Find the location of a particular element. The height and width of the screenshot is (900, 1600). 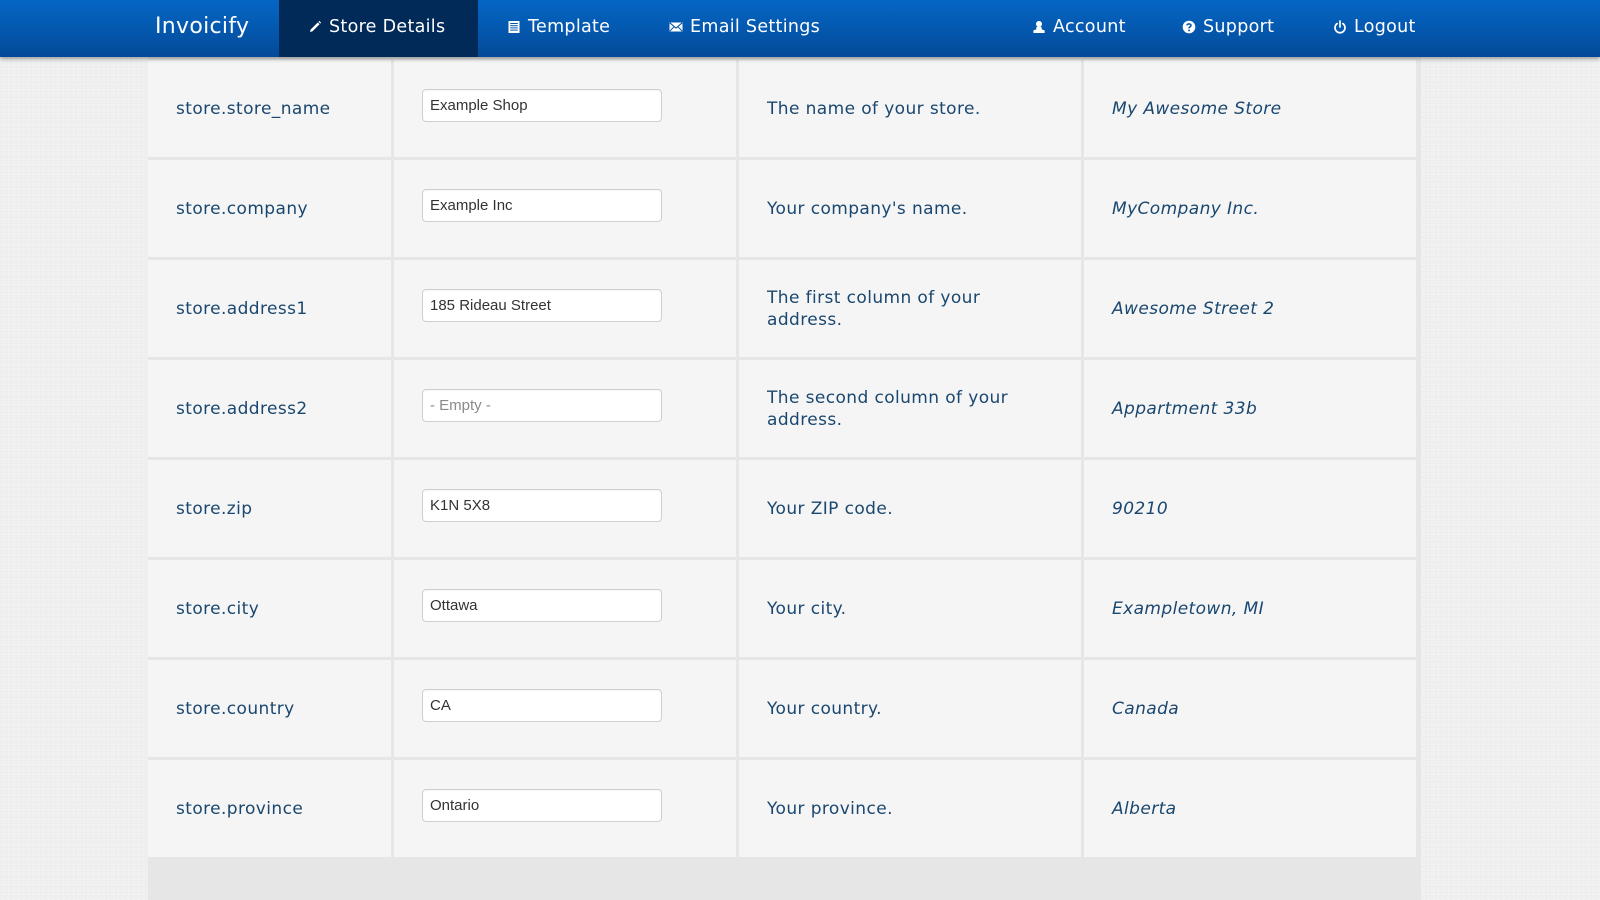

document-icon is located at coordinates (514, 27).